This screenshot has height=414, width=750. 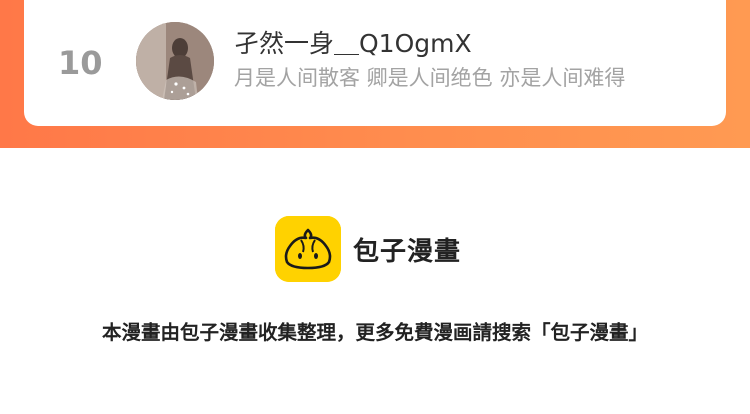 What do you see at coordinates (353, 44) in the screenshot?
I see `user-name: 孑然一身＿Q1OgmX` at bounding box center [353, 44].